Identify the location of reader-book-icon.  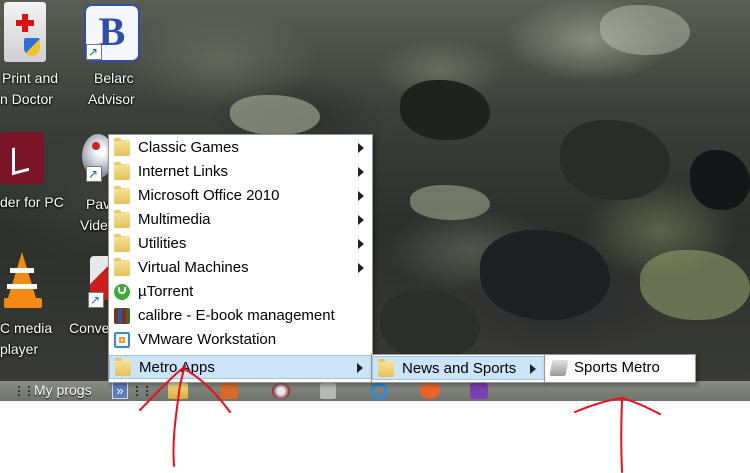
(22, 158).